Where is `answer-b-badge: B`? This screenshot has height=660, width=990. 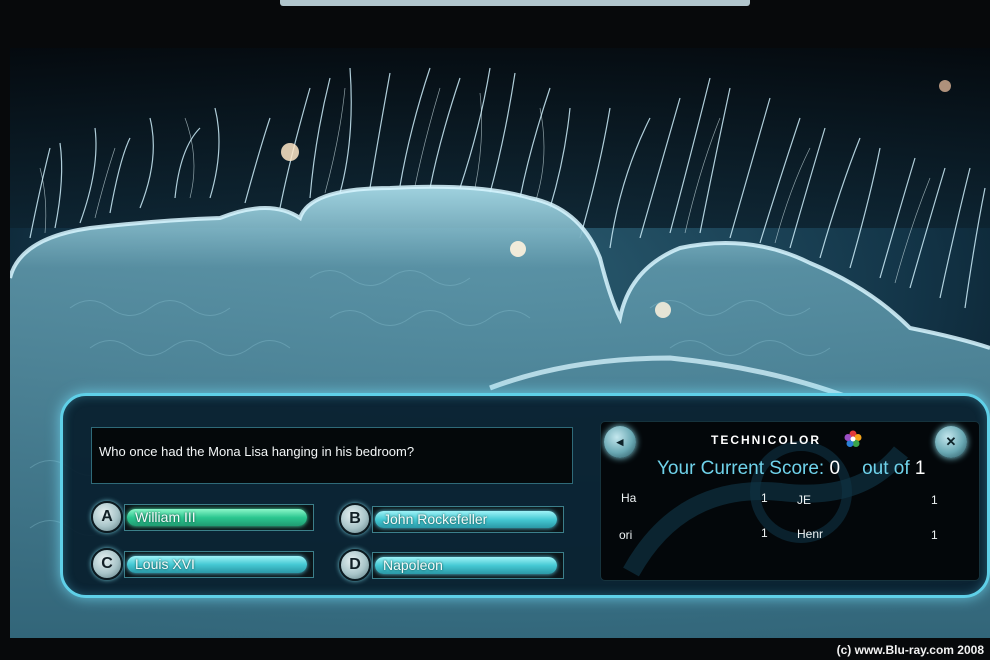 answer-b-badge: B is located at coordinates (355, 519).